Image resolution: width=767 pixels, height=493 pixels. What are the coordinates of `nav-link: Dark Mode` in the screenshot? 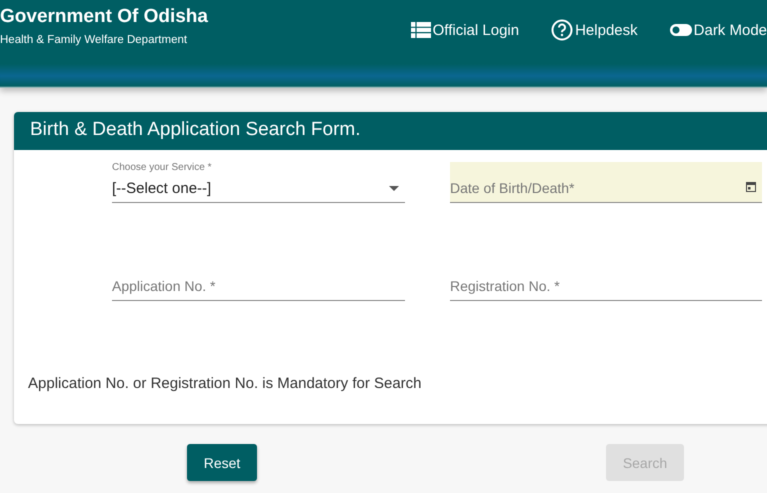 It's located at (718, 30).